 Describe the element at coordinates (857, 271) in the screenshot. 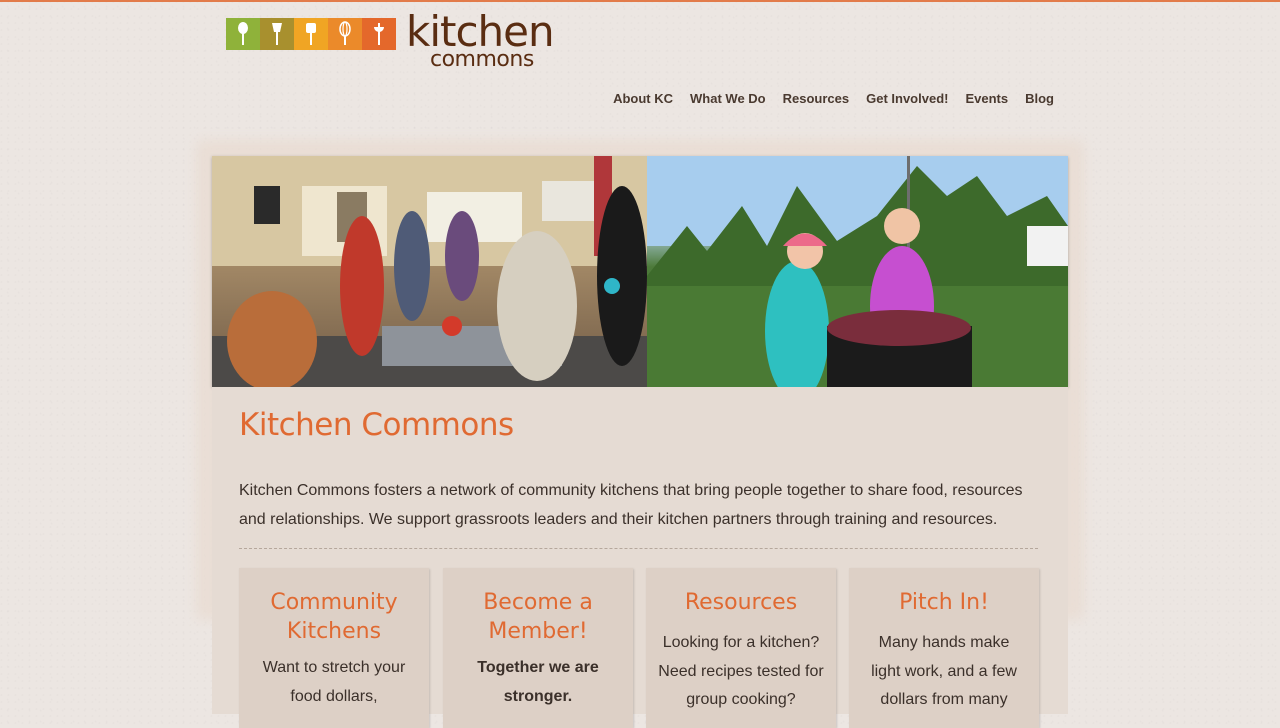

I see `garden-harvest-photo` at that location.